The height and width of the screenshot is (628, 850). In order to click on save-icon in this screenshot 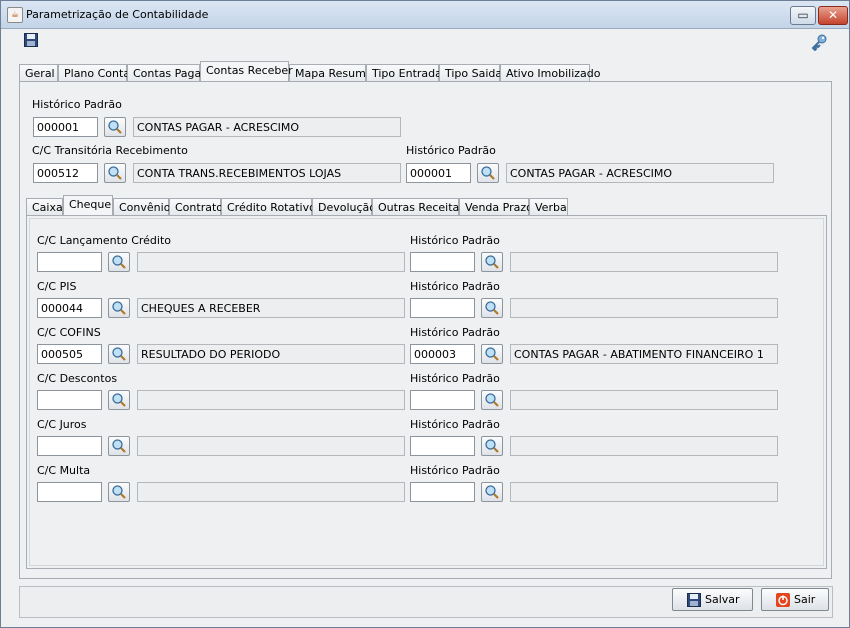, I will do `click(31, 40)`.